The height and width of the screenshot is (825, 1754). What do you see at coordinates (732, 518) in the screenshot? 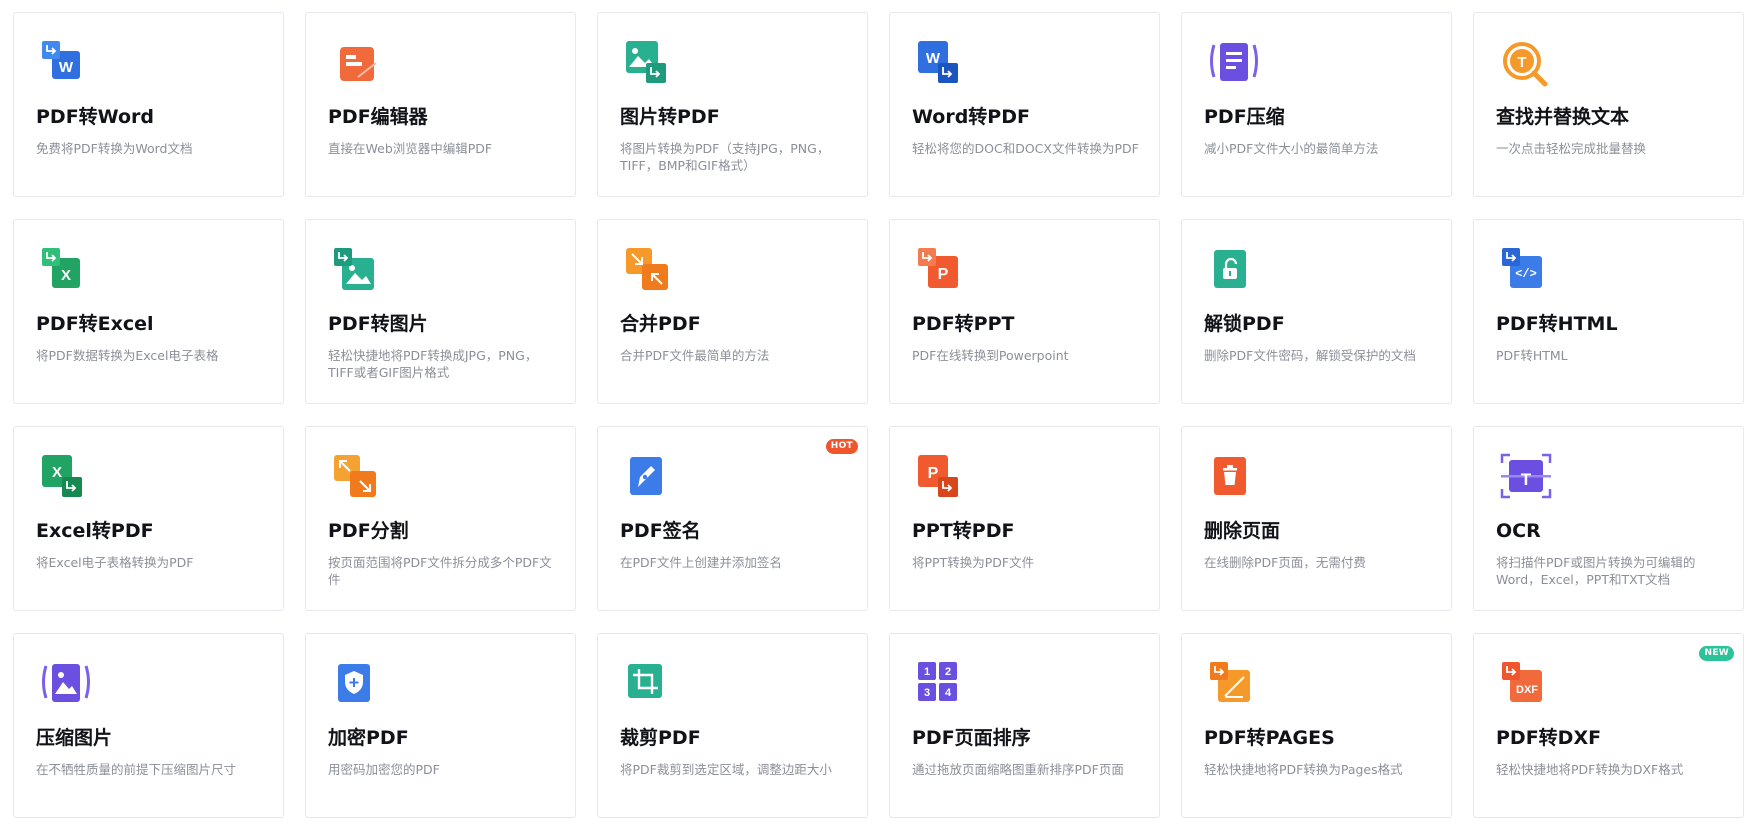
I see `tool-card-sign-pdf: HOT PDF签名 在PDF文件上创建并添加签名` at bounding box center [732, 518].